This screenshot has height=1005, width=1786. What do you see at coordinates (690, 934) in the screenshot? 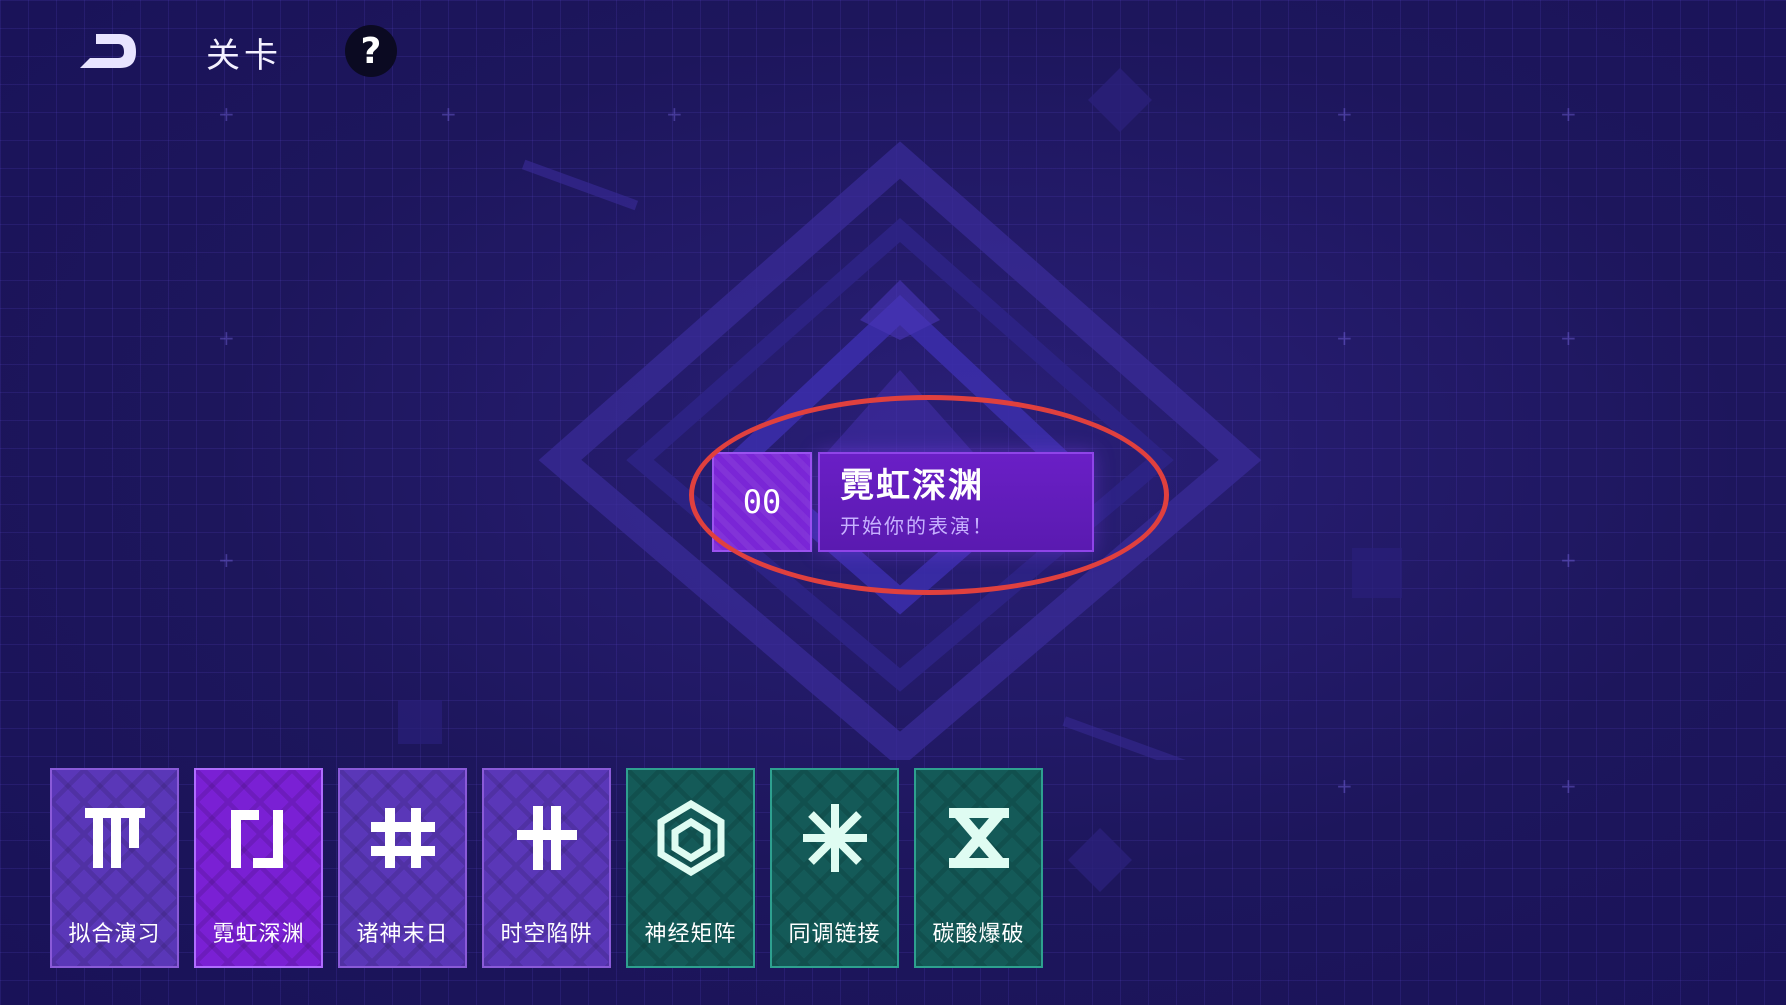
I see `chapter-card-label: 神经矩阵` at bounding box center [690, 934].